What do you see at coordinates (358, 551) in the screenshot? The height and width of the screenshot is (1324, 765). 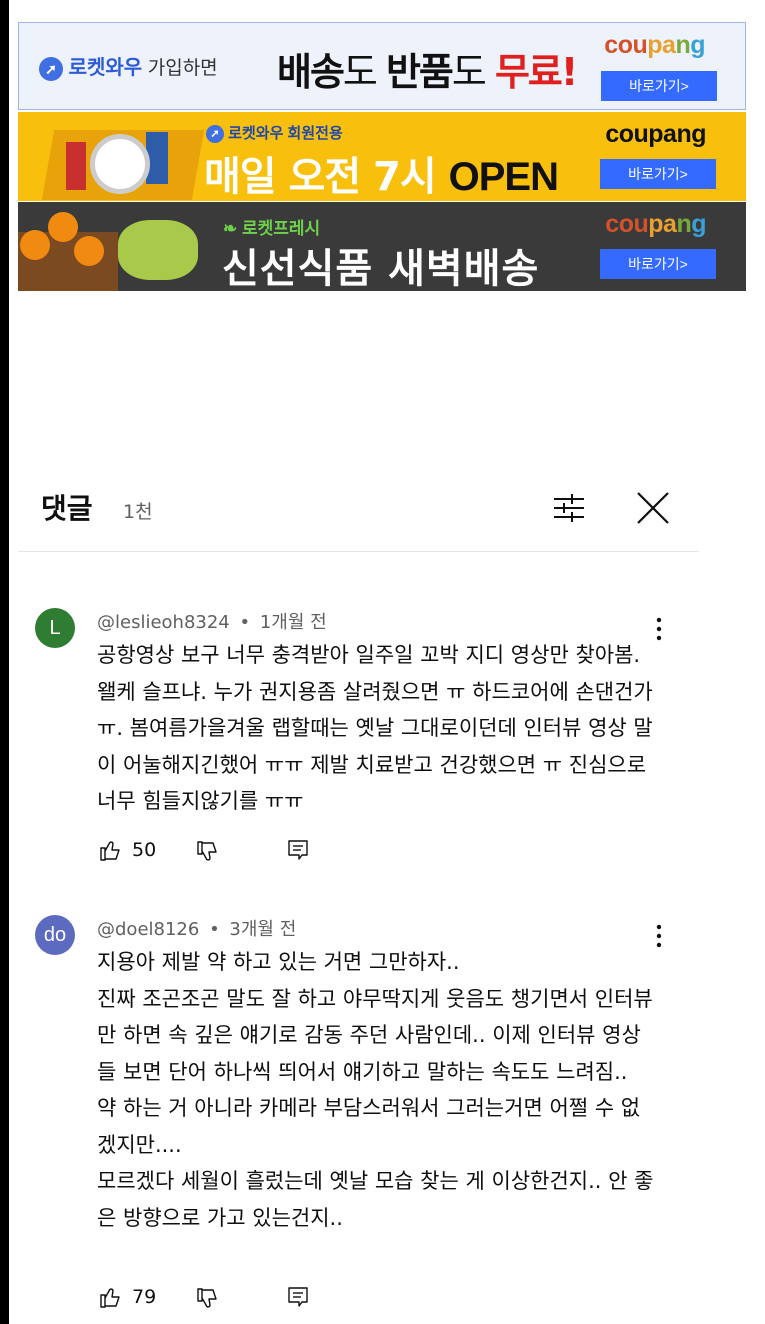 I see `header-divider` at bounding box center [358, 551].